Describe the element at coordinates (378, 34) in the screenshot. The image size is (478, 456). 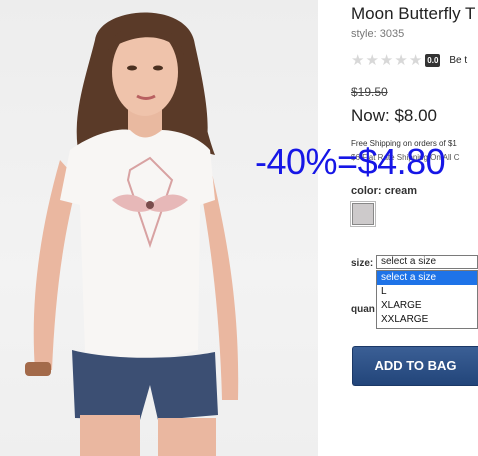
I see `product-style-number: style: 3035` at that location.